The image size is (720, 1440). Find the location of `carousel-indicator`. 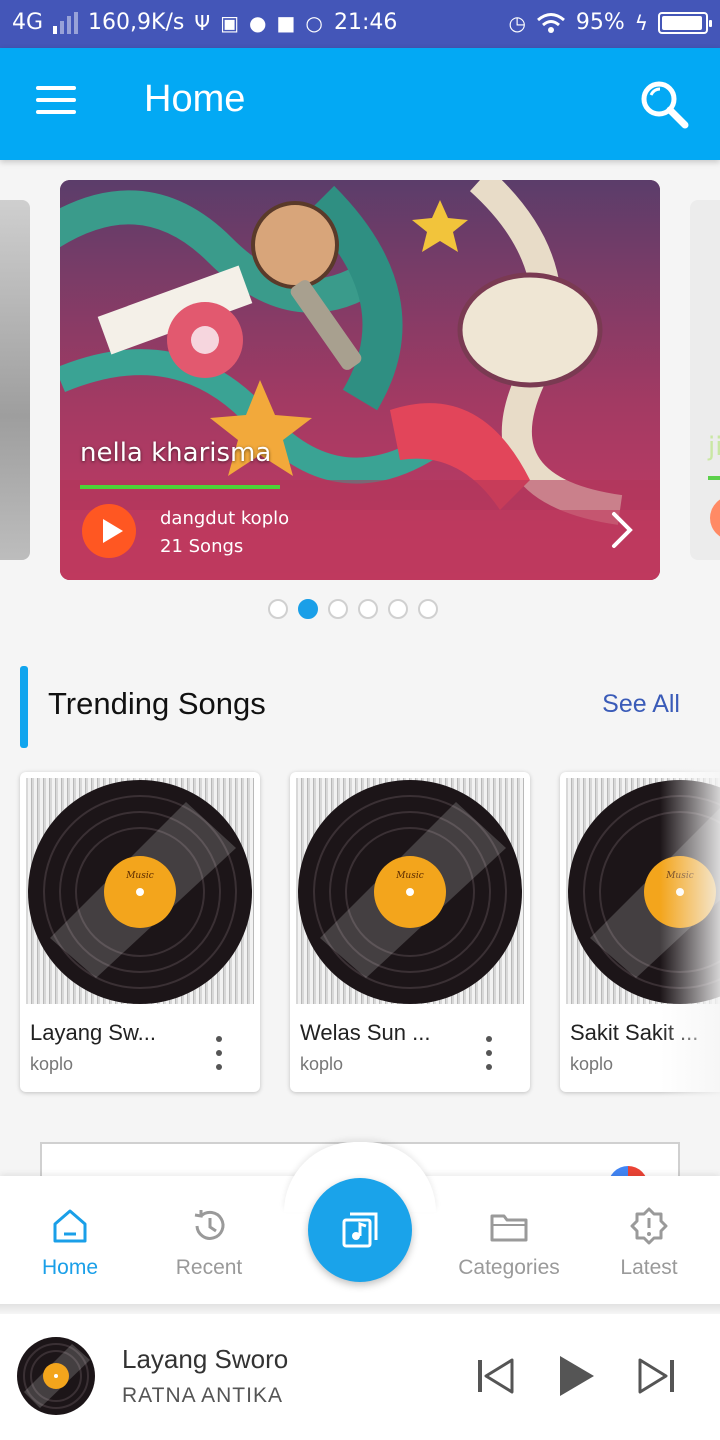

carousel-indicator is located at coordinates (353, 609).